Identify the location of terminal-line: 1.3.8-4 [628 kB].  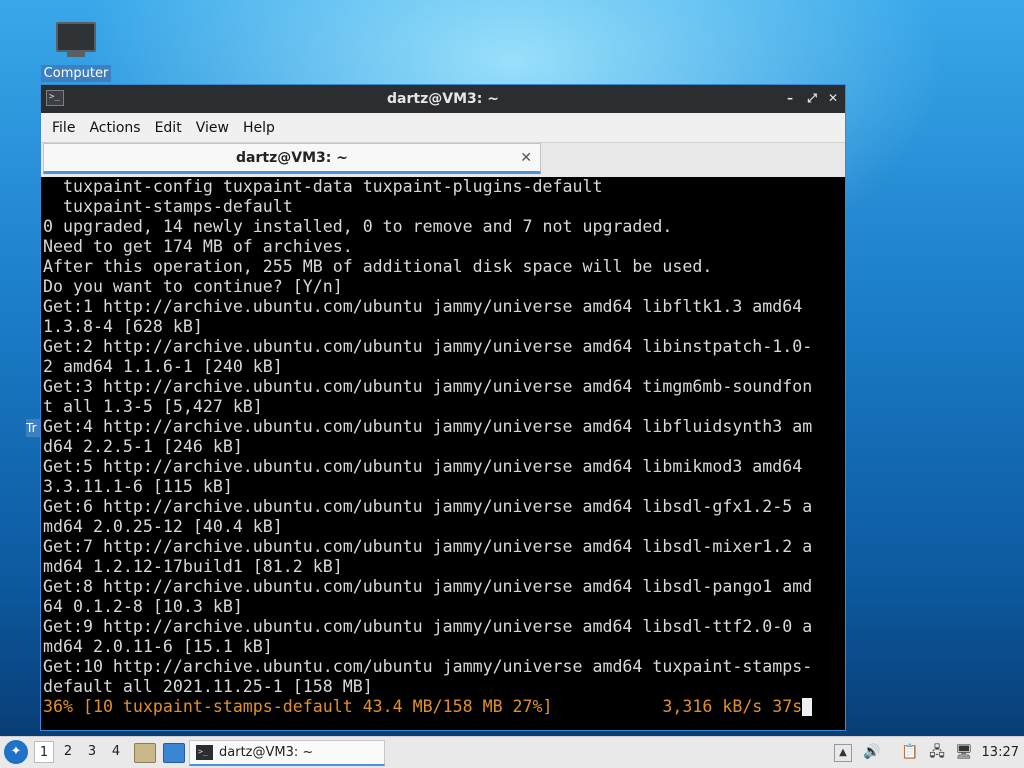
(123, 326).